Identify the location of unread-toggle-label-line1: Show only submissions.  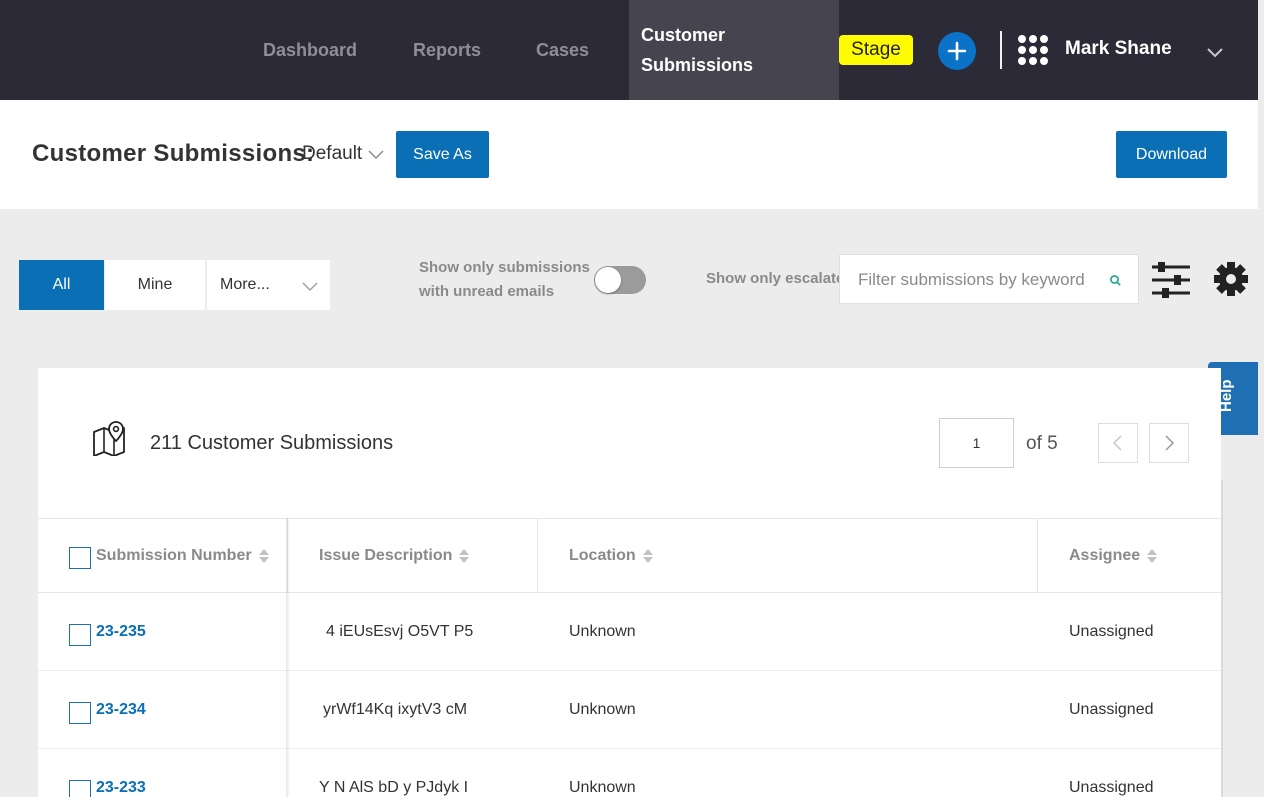
(504, 267).